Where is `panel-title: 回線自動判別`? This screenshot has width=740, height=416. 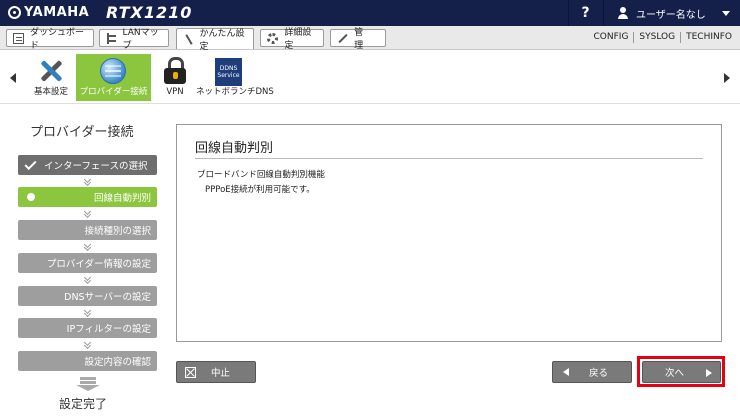
panel-title: 回線自動判別 is located at coordinates (234, 148).